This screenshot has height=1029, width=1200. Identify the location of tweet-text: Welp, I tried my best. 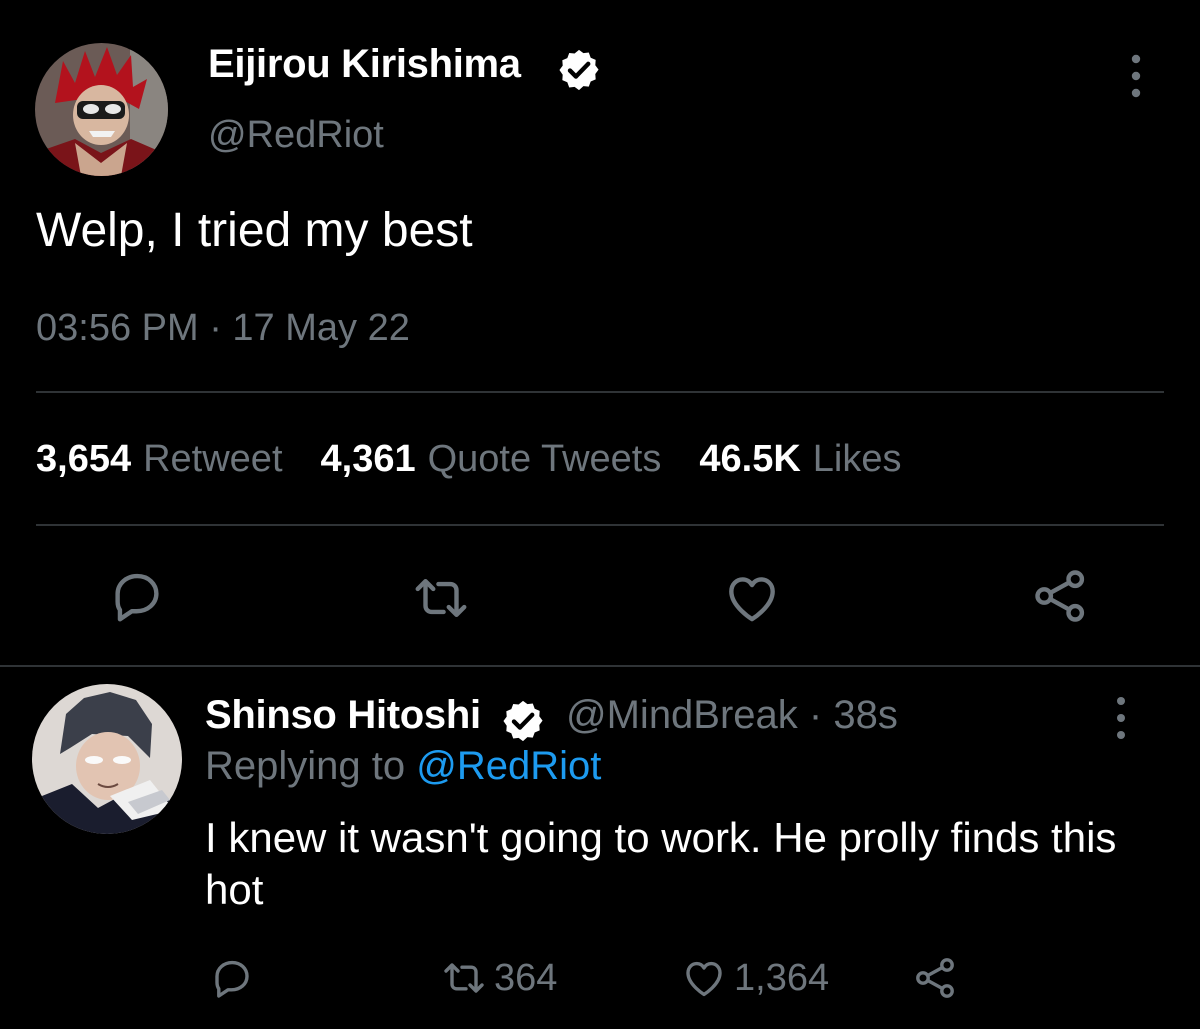
(254, 230).